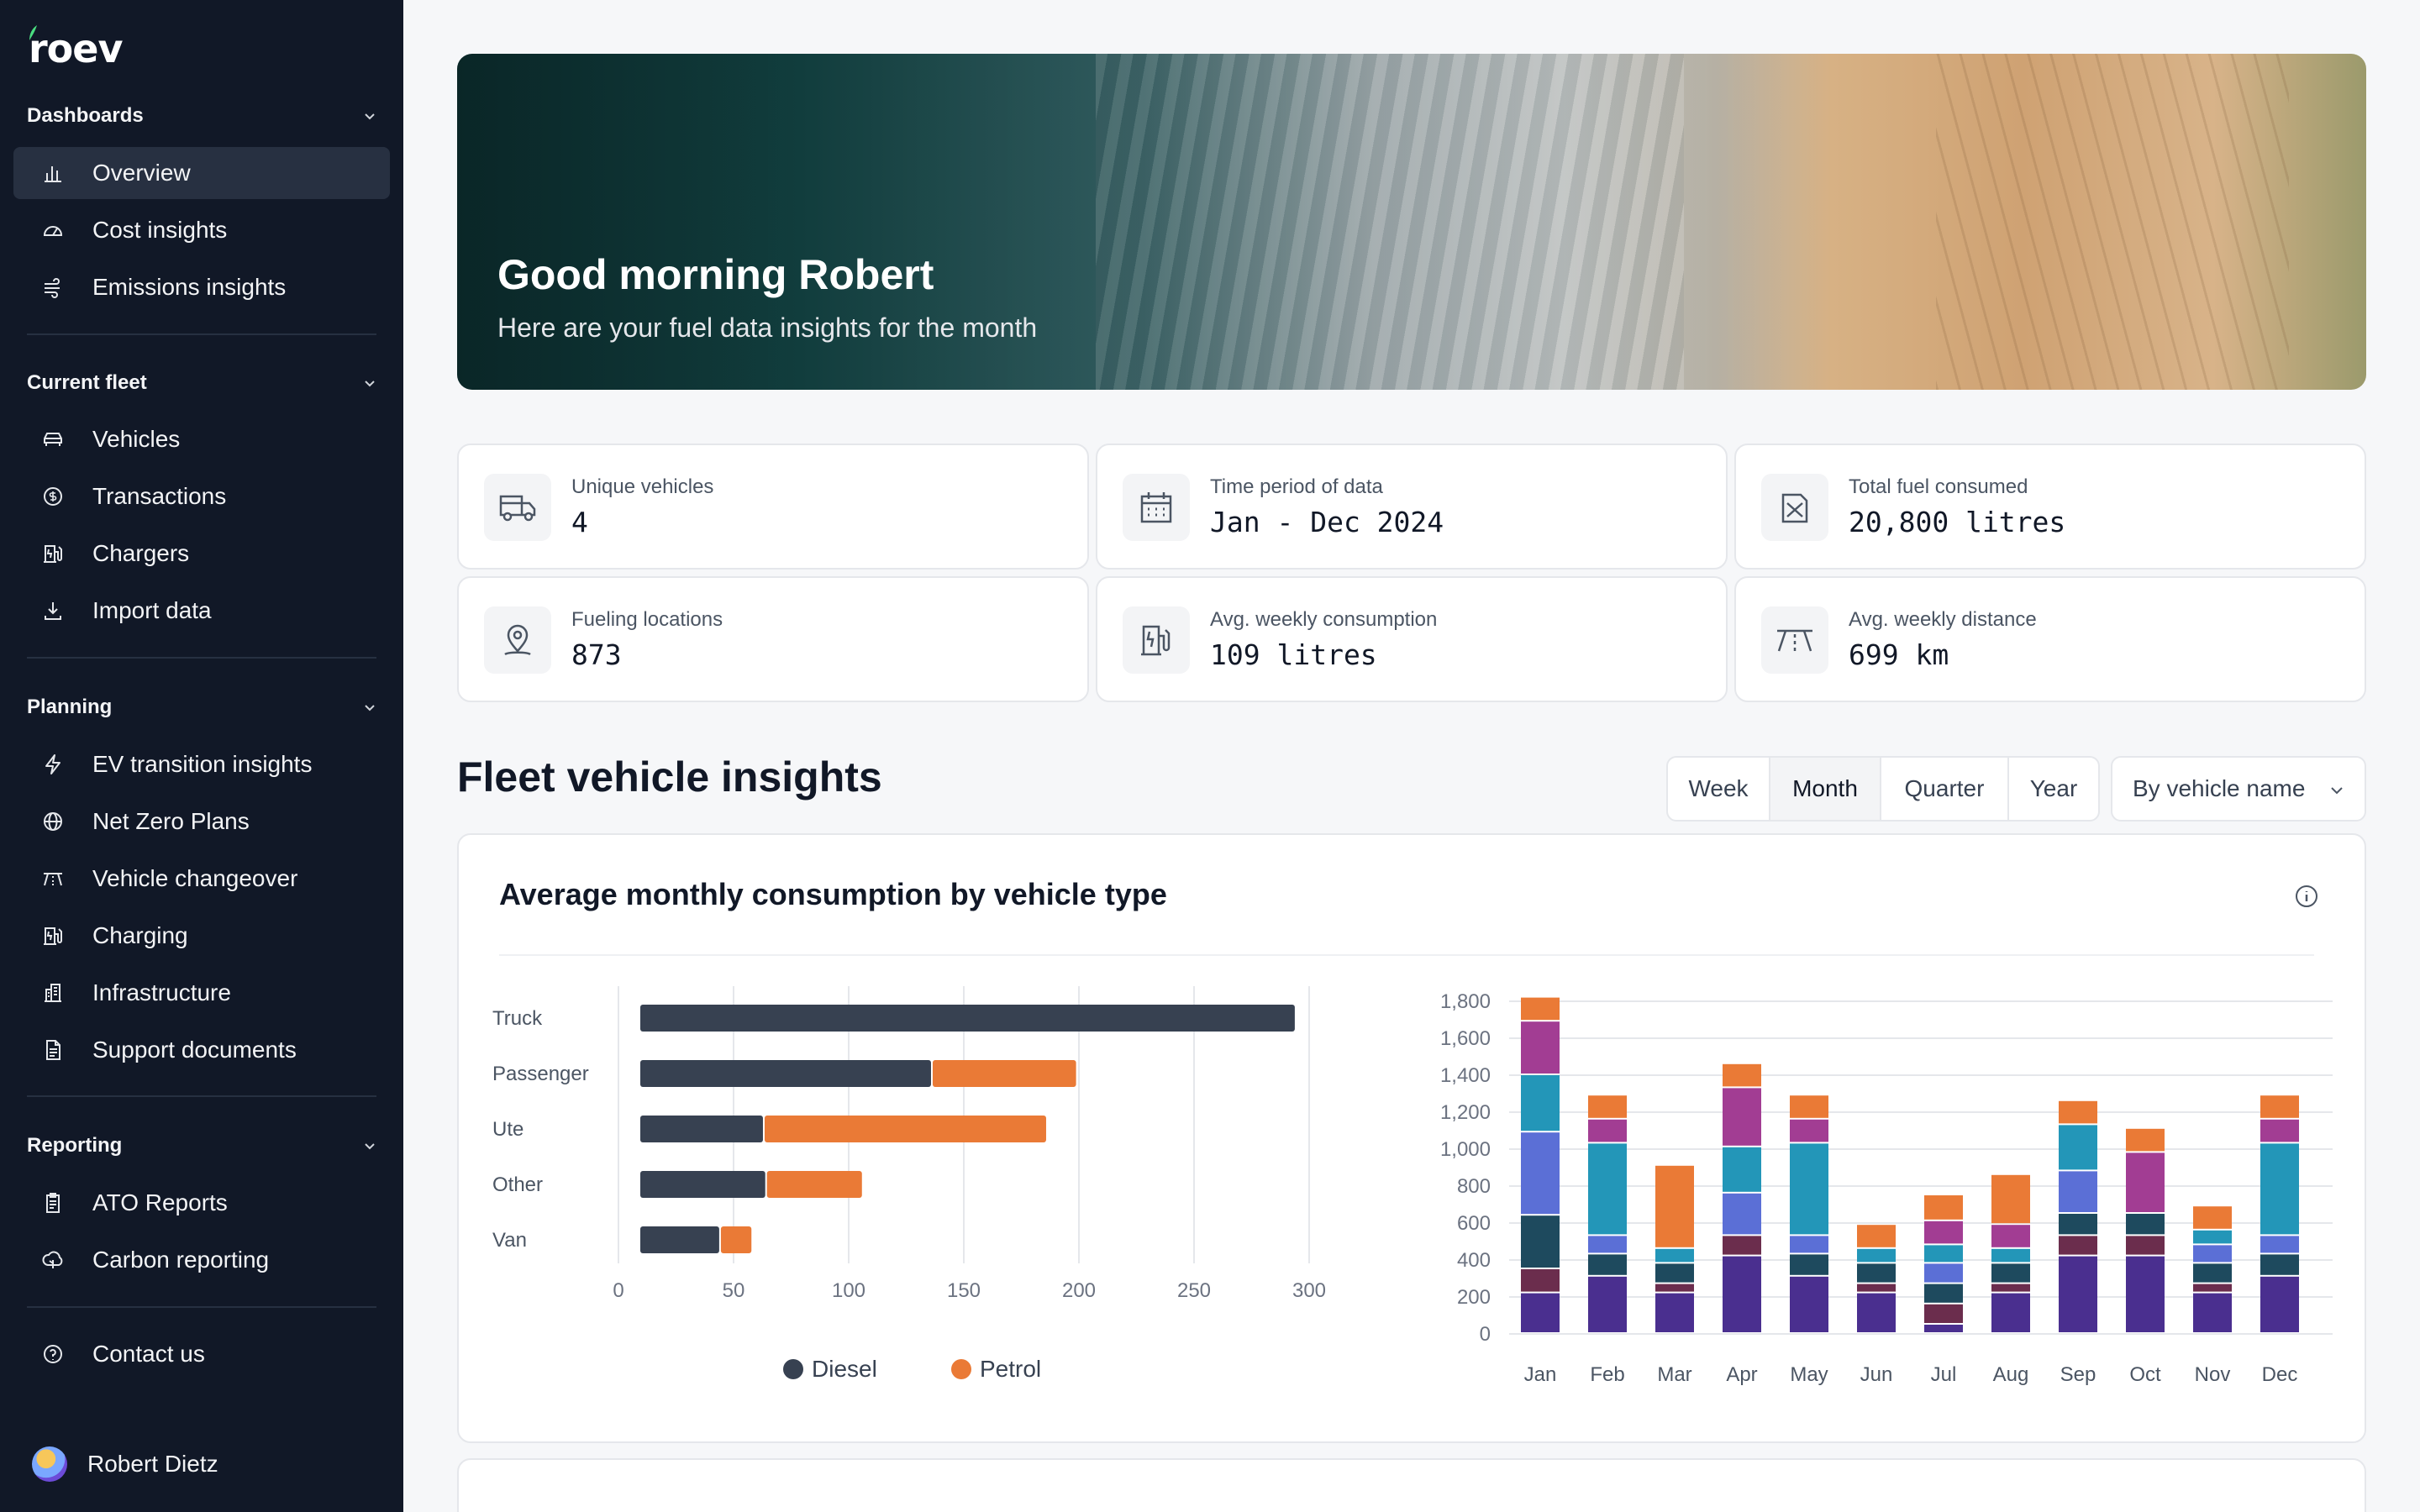 This screenshot has height=1512, width=2420. What do you see at coordinates (773, 507) in the screenshot?
I see `stat-card-unique-vehicles: Unique vehicles 4` at bounding box center [773, 507].